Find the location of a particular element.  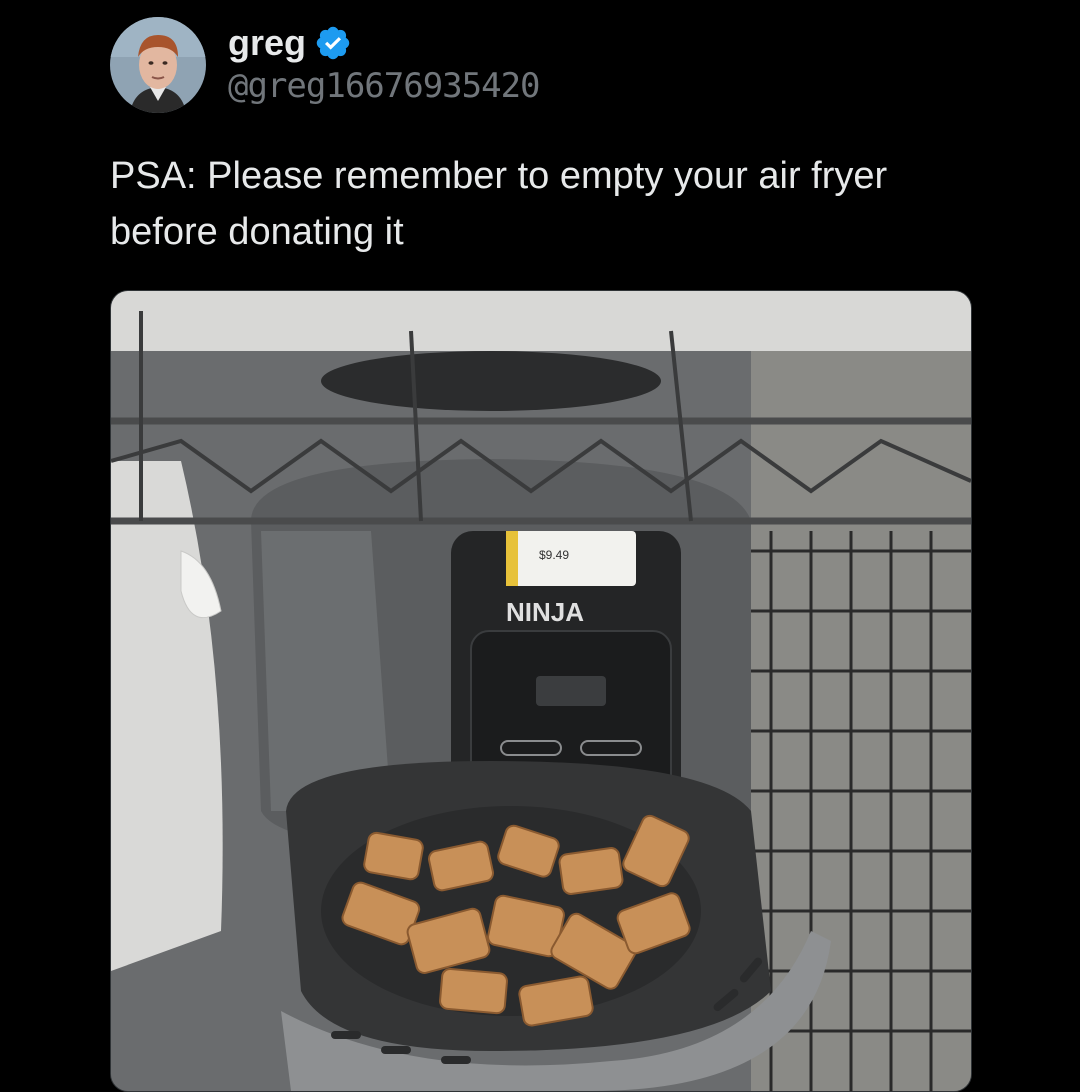

author-block: greg @greg16676935420 is located at coordinates (384, 65).